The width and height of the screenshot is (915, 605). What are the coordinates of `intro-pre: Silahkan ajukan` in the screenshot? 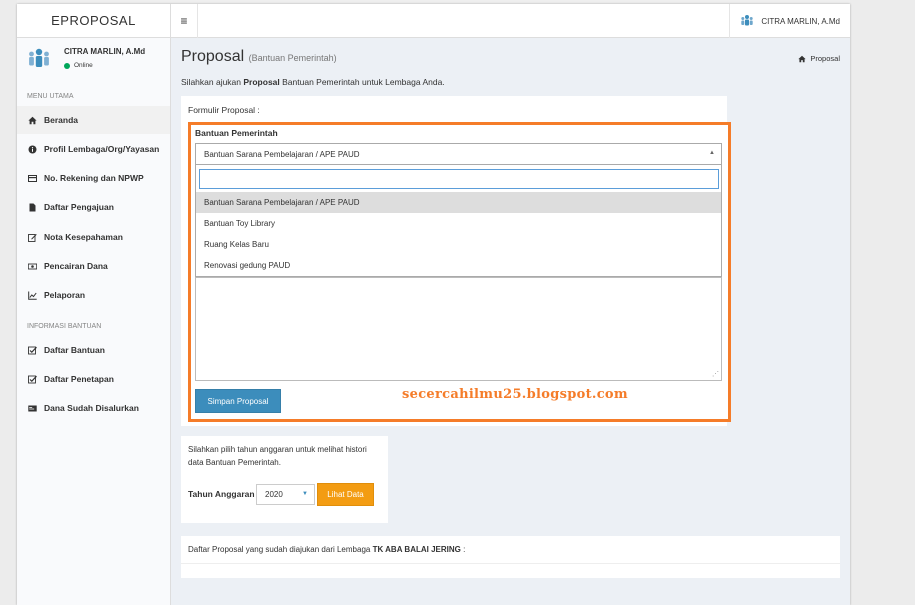 It's located at (212, 82).